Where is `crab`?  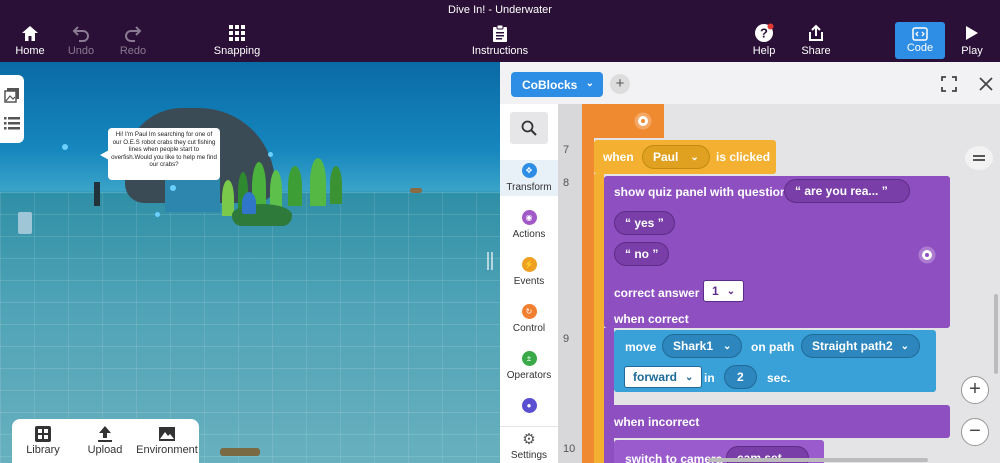 crab is located at coordinates (416, 190).